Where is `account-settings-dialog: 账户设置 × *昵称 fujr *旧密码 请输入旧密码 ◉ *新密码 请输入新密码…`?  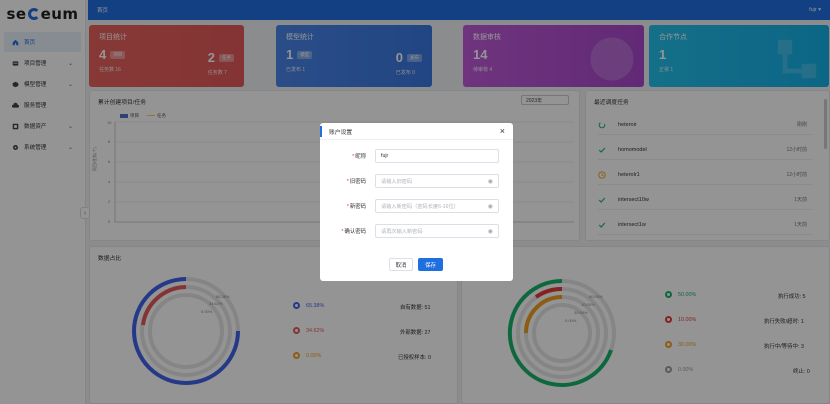
account-settings-dialog: 账户设置 × *昵称 fujr *旧密码 请输入旧密码 ◉ *新密码 请输入新密码… is located at coordinates (416, 202).